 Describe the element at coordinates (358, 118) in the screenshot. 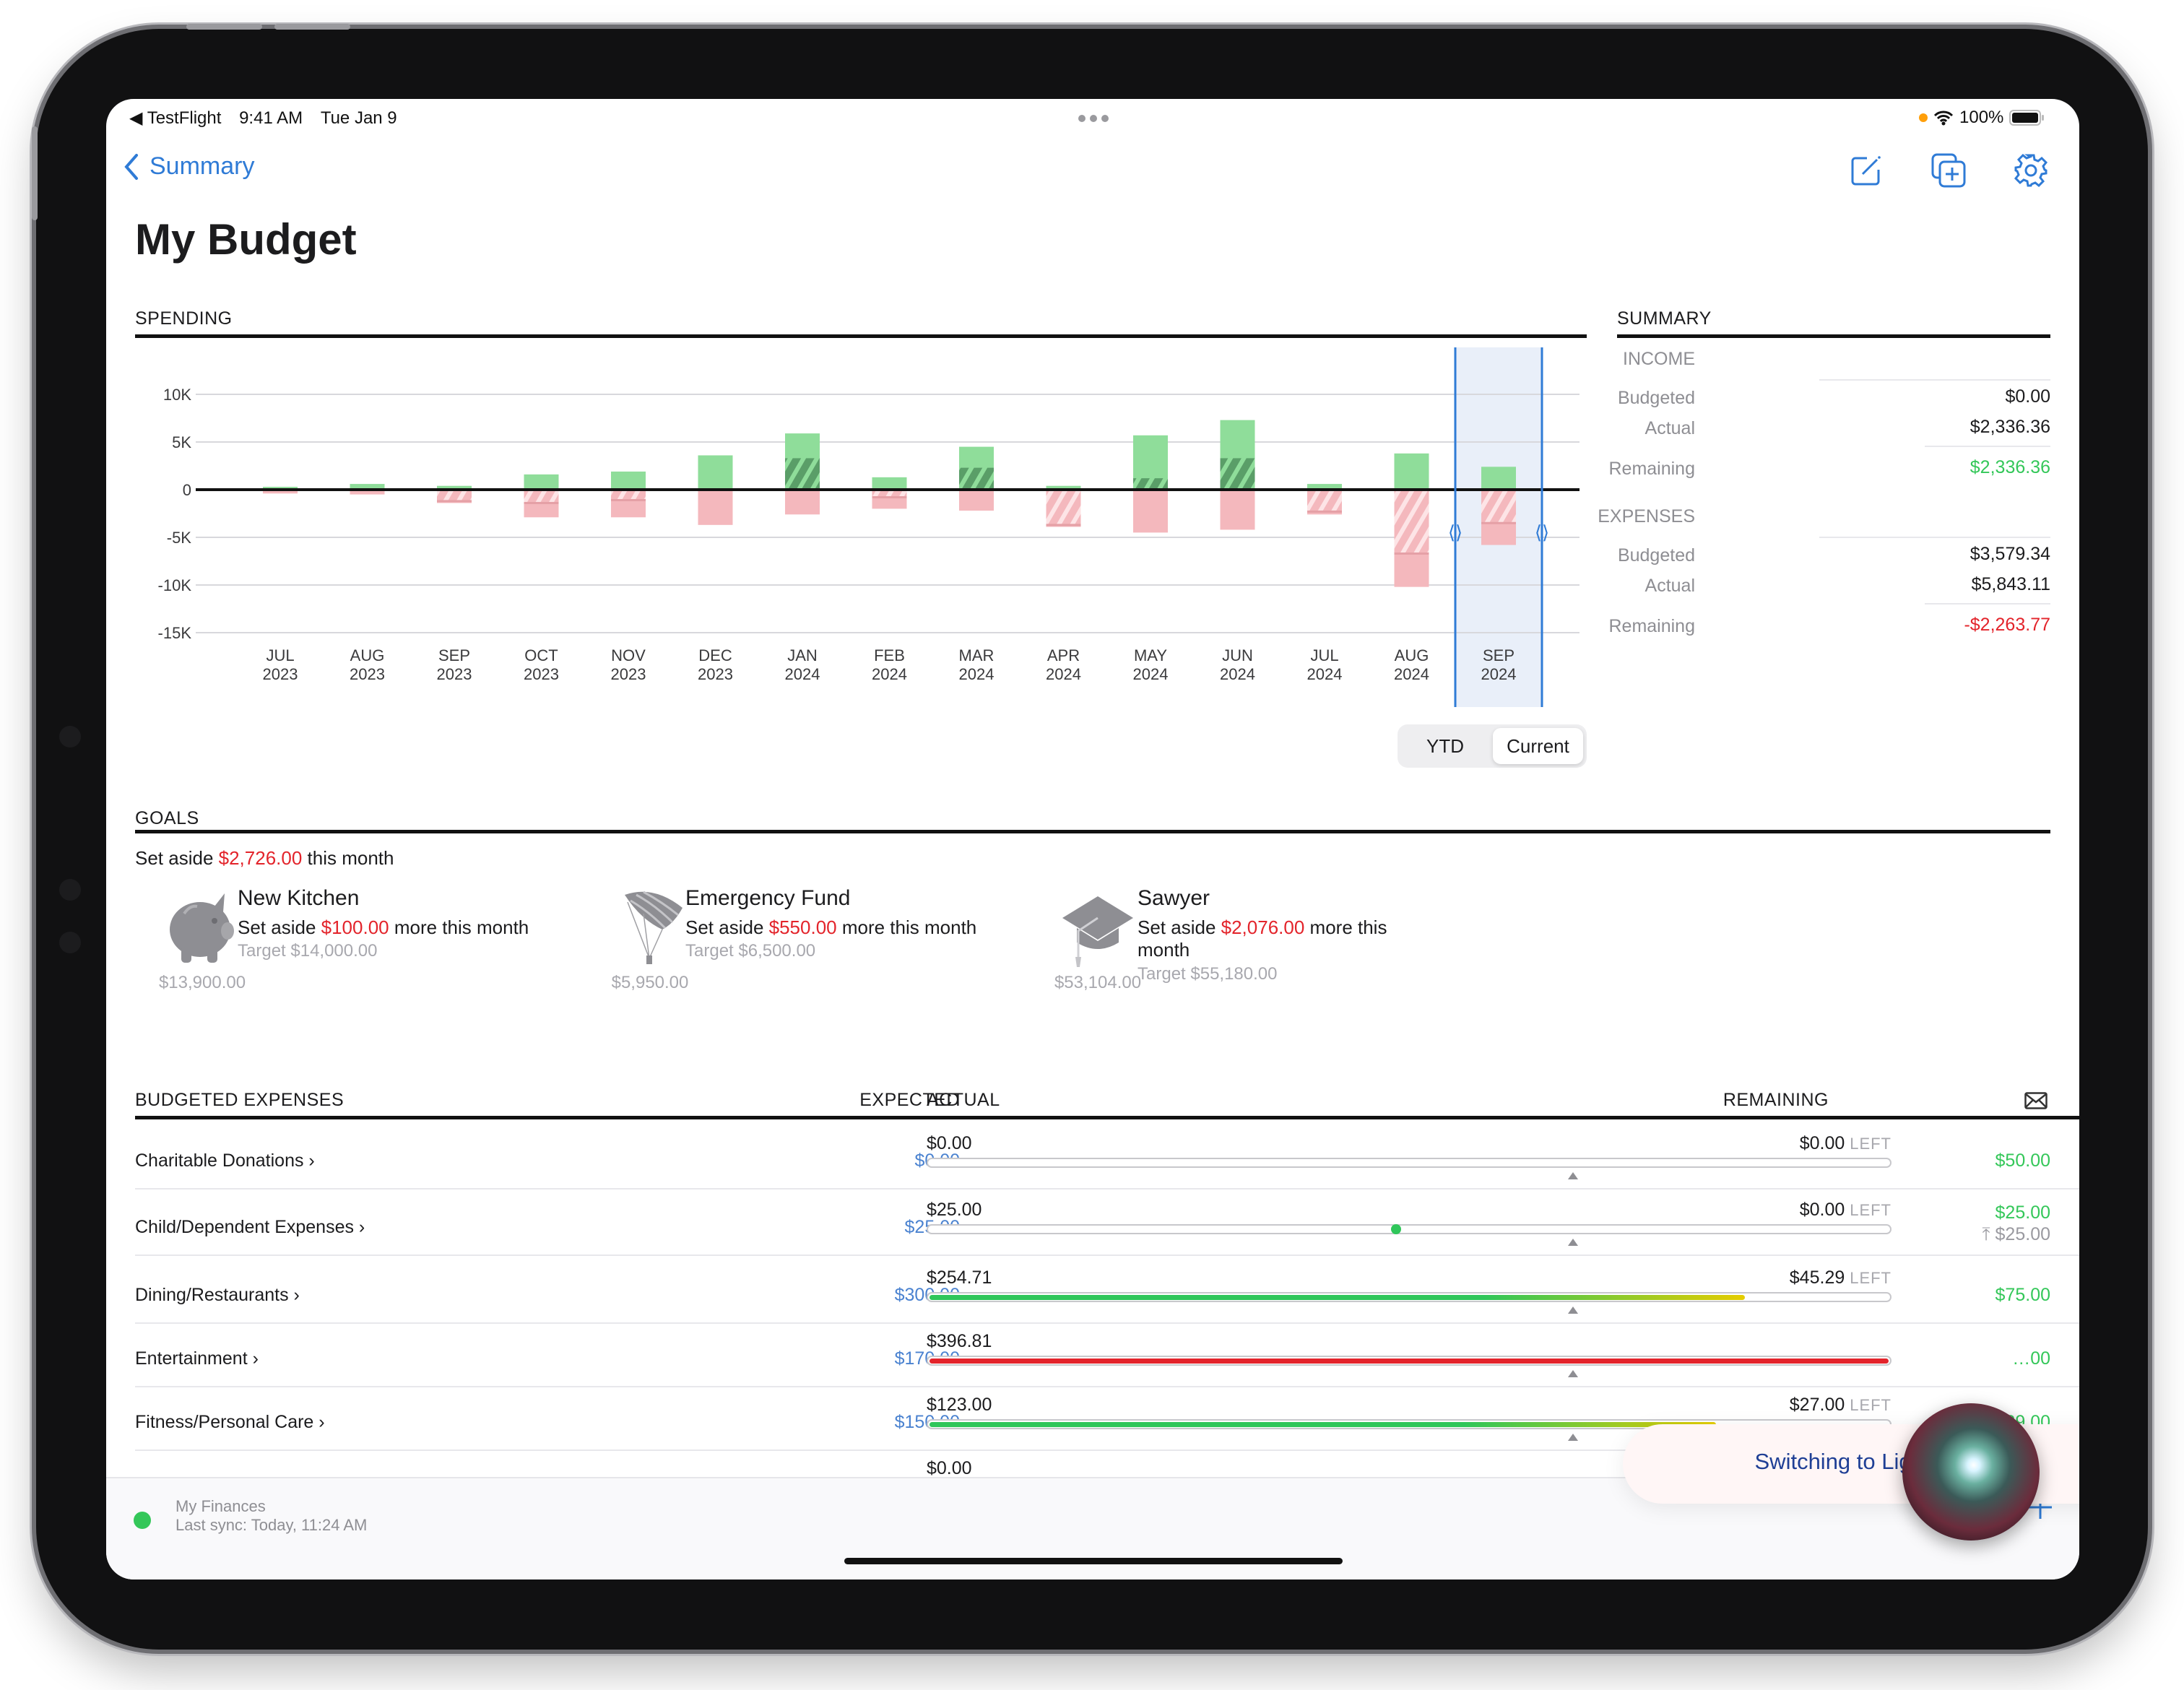

I see `status-date: Tue Jan 9` at that location.